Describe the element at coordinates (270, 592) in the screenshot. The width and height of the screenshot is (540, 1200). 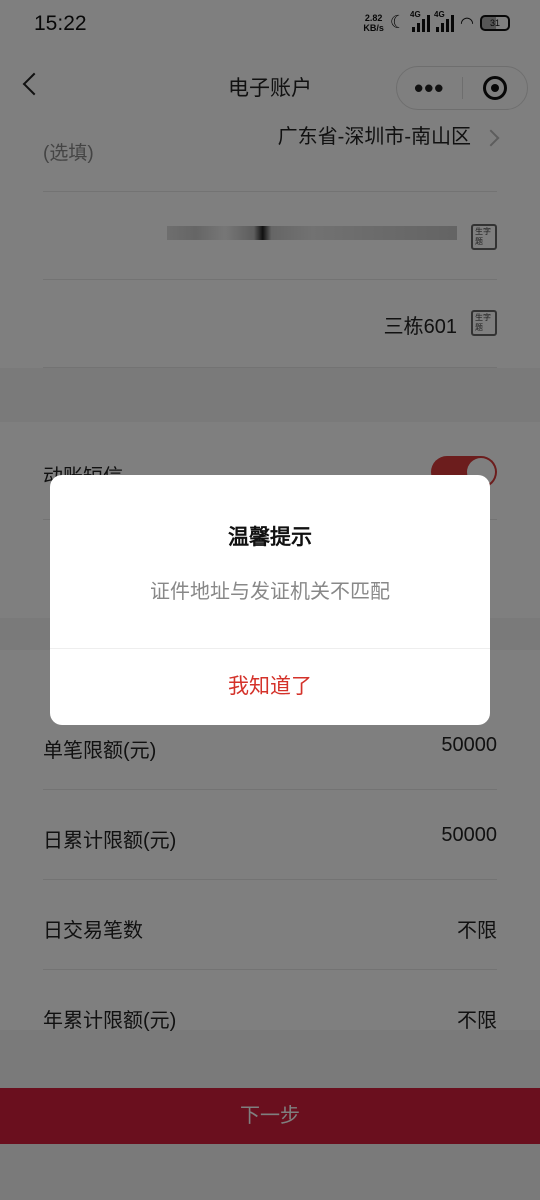
I see `dialog-message: 证件地址与发证机关不匹配` at that location.